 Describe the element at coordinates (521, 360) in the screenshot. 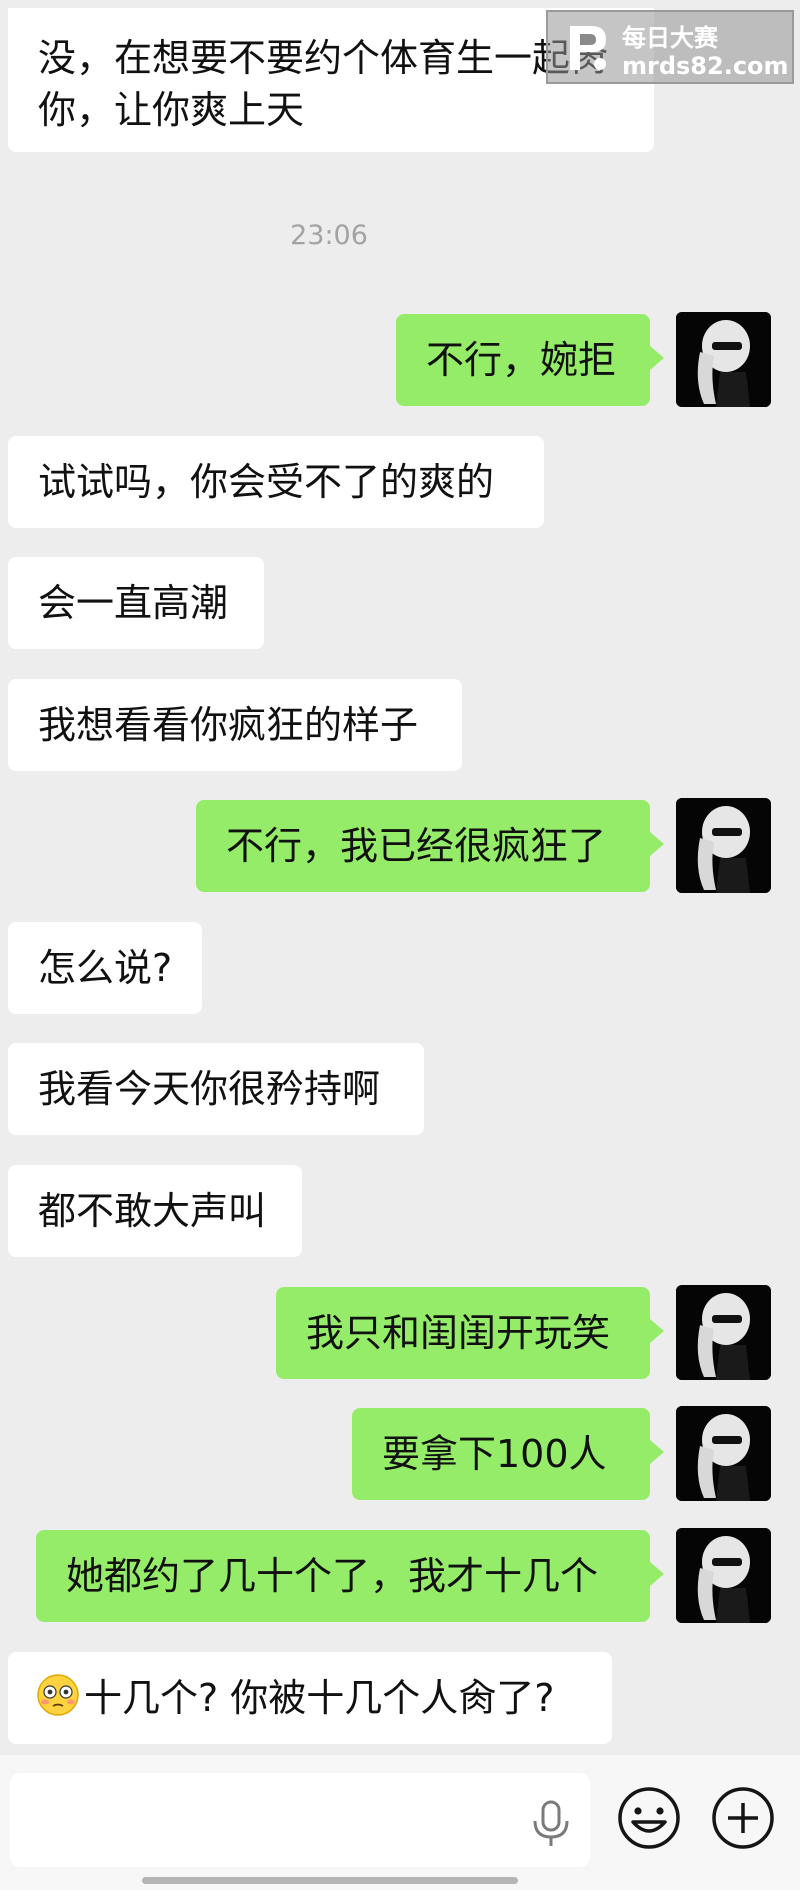

I see `message-text: 不行，婉拒` at that location.